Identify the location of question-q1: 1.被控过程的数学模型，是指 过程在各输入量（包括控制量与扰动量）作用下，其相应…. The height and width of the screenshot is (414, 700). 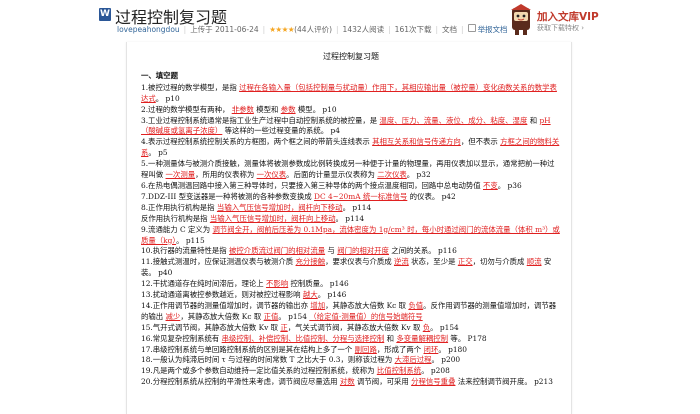
(351, 94).